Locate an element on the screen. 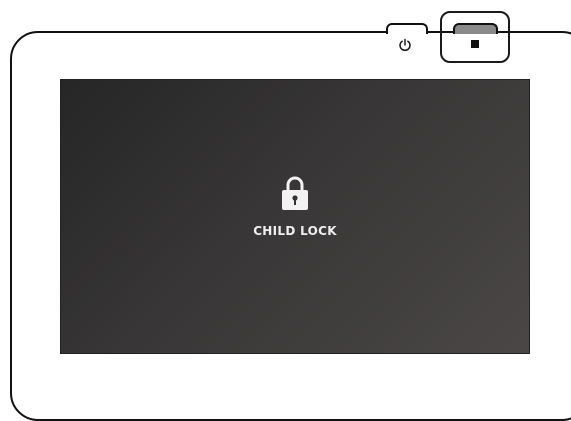  stop-key-highlight is located at coordinates (475, 37).